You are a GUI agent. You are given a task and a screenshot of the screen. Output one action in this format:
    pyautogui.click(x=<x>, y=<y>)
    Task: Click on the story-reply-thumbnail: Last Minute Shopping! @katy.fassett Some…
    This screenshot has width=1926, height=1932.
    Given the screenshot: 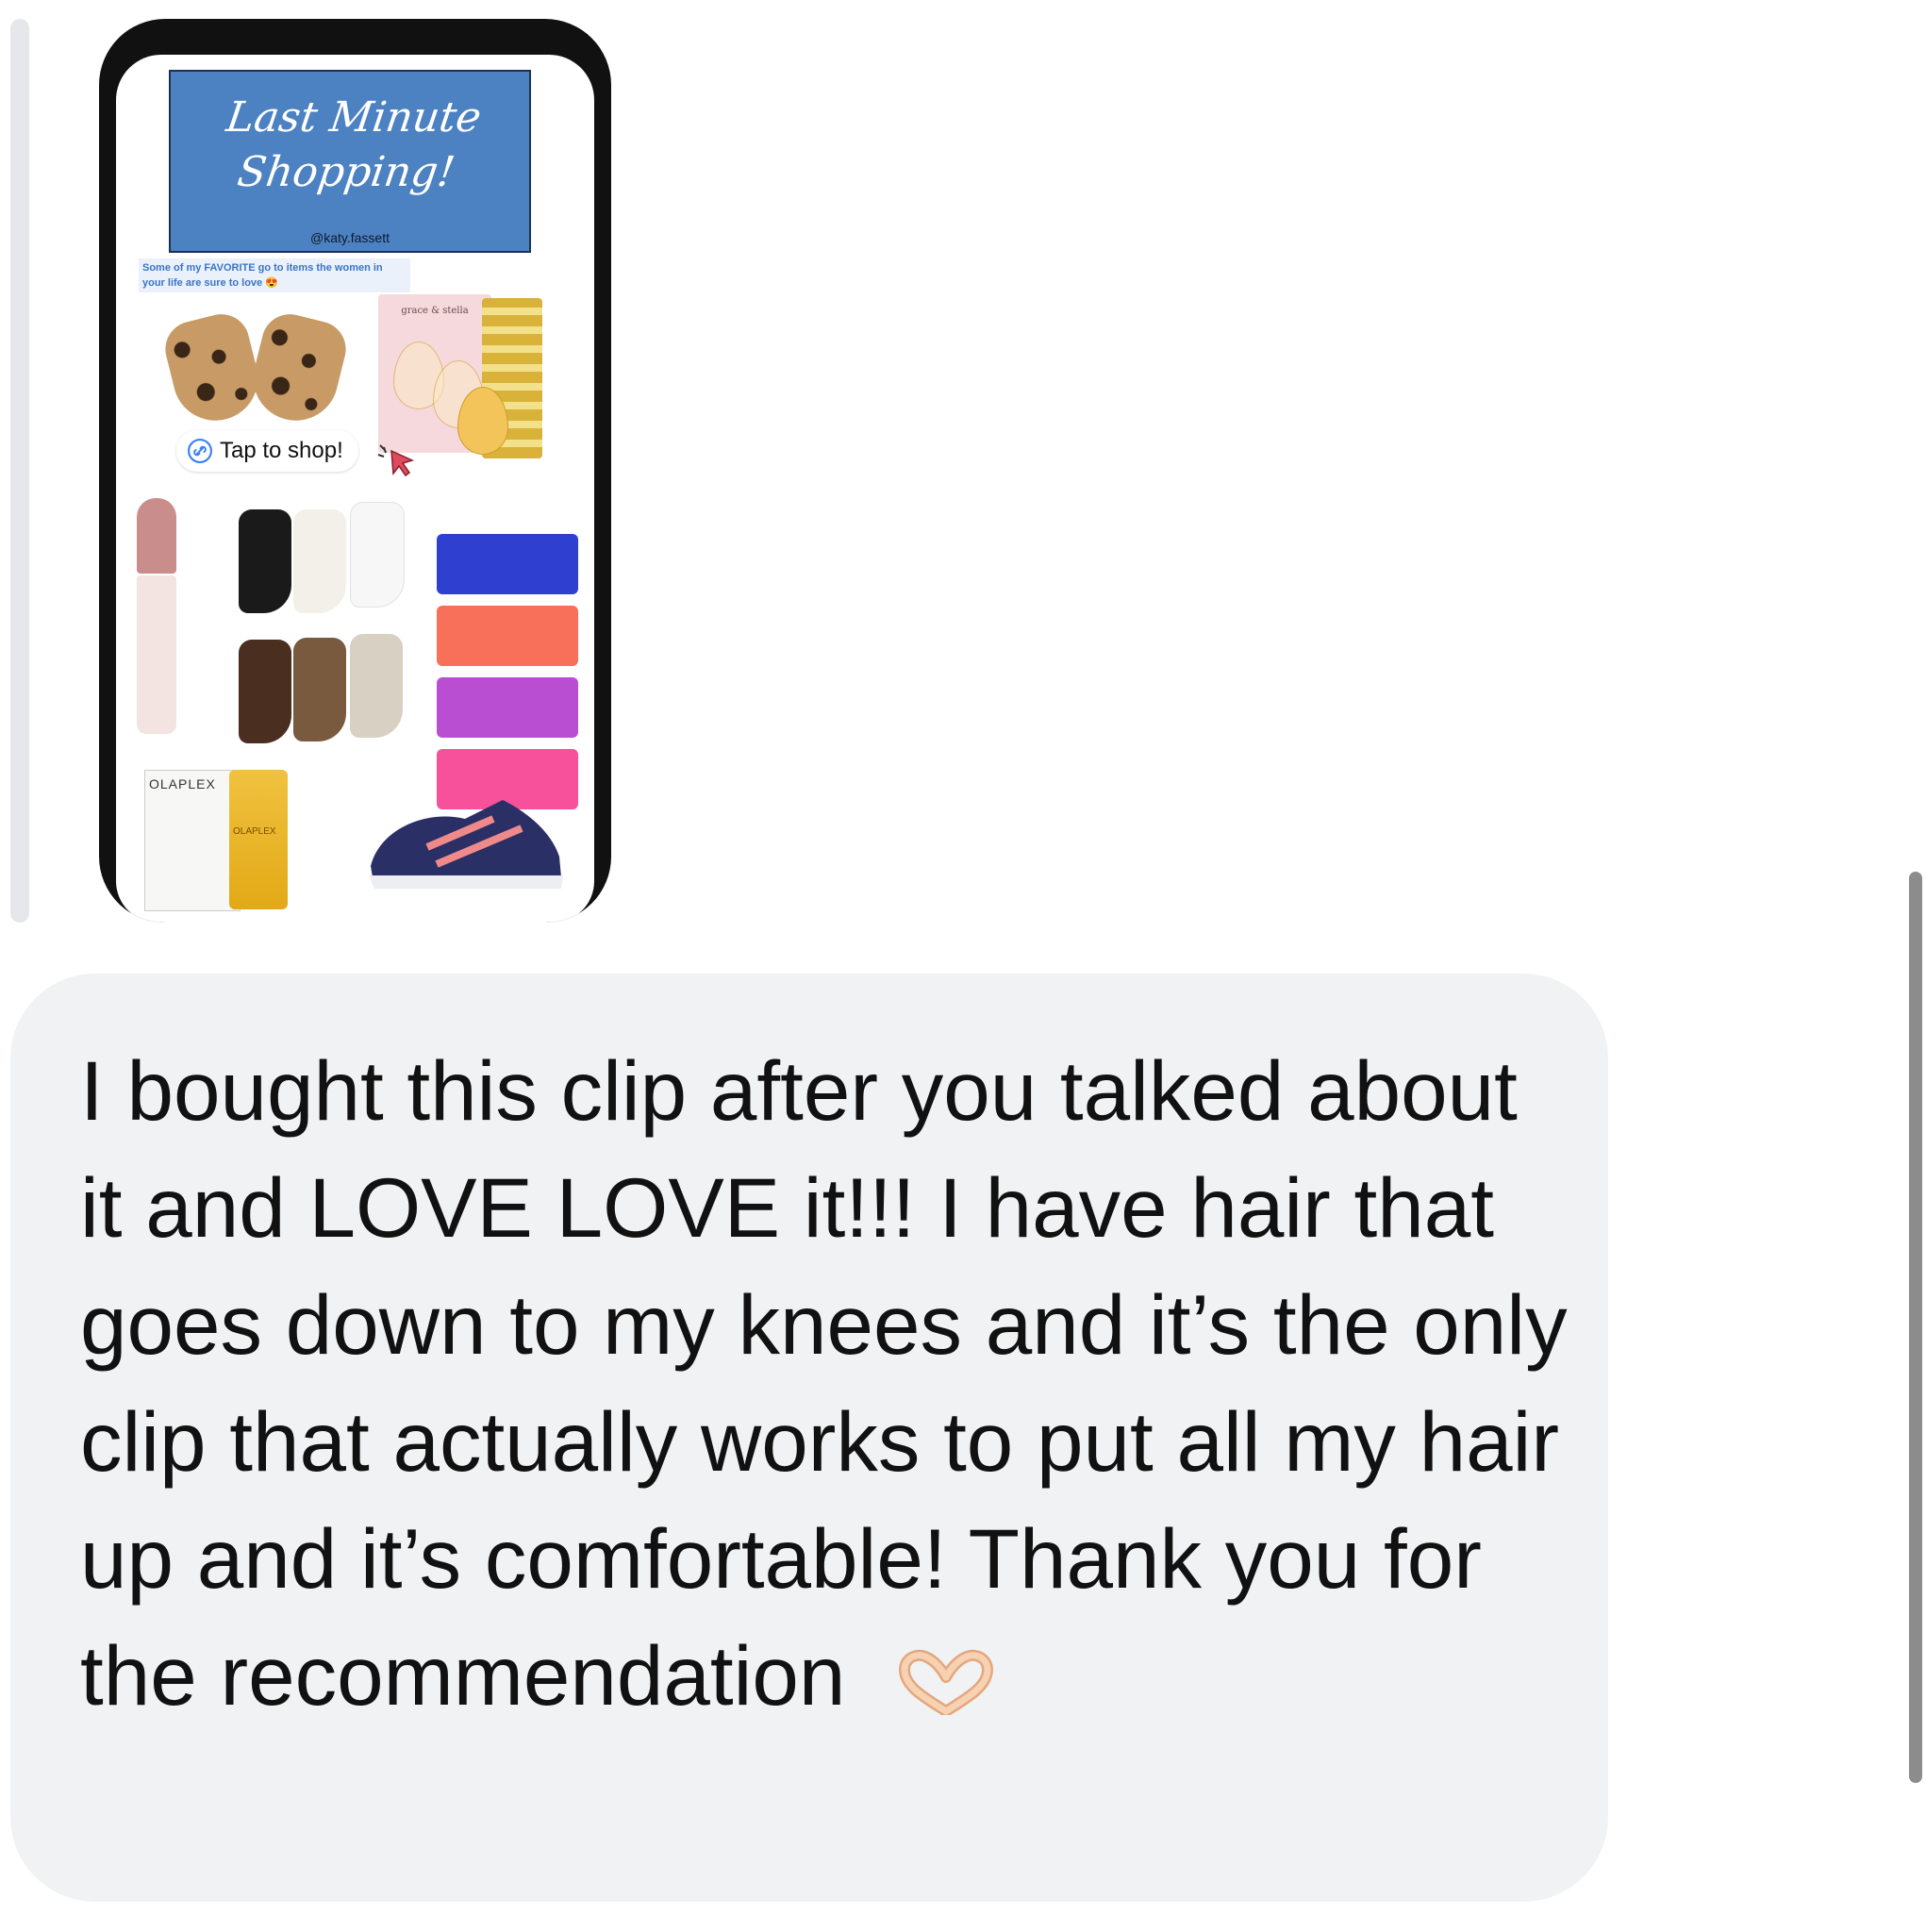 What is the action you would take?
    pyautogui.click(x=355, y=471)
    